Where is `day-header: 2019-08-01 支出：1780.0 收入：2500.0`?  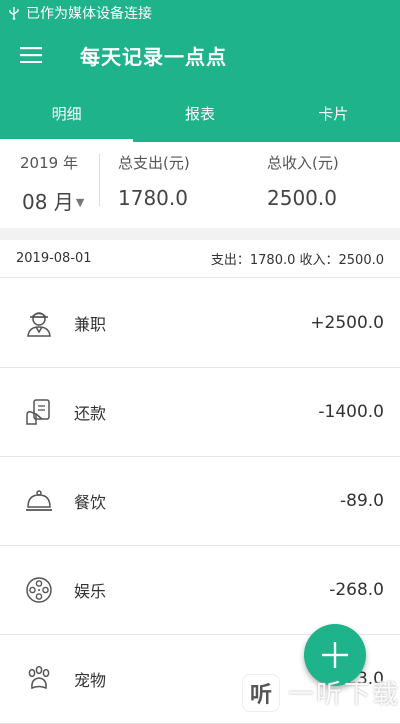
day-header: 2019-08-01 支出：1780.0 收入：2500.0 is located at coordinates (200, 259).